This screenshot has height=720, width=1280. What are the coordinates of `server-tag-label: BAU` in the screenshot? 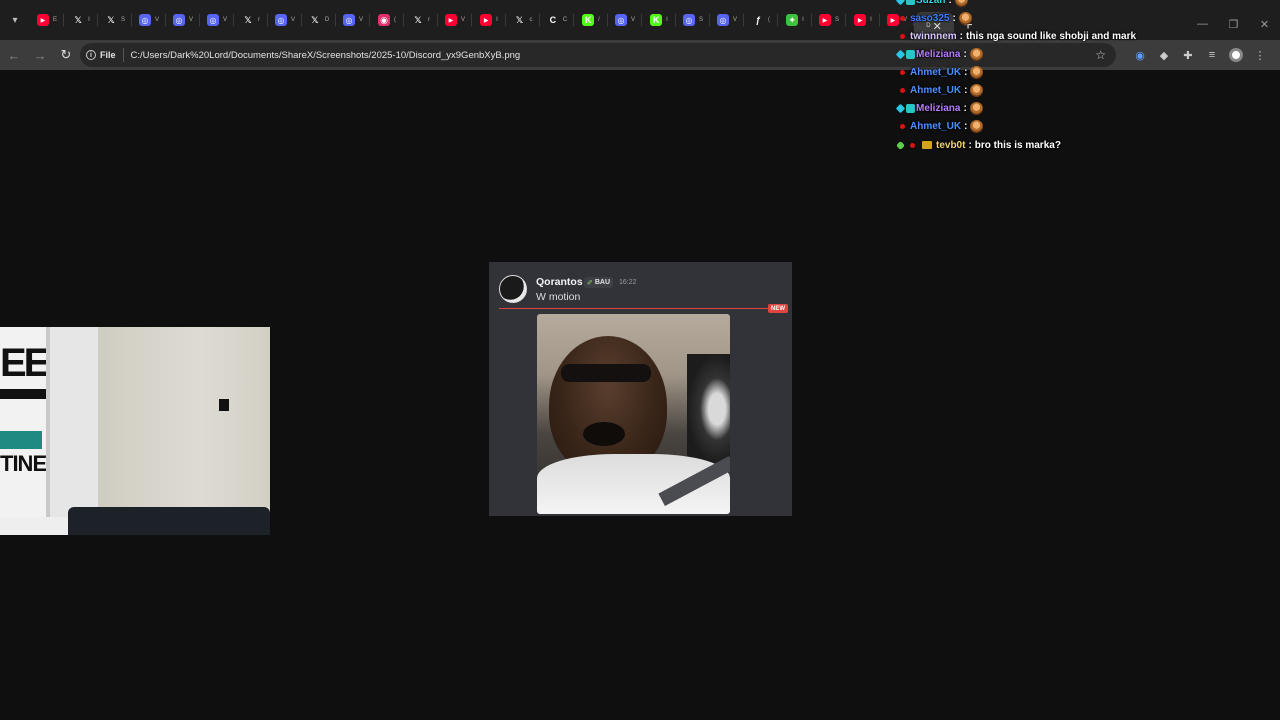 It's located at (602, 282).